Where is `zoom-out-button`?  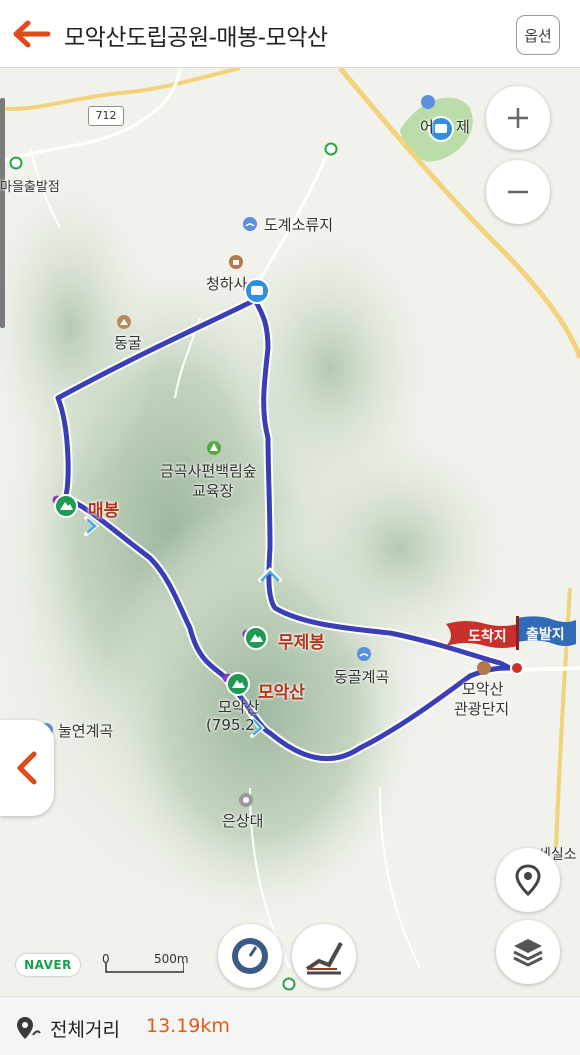 zoom-out-button is located at coordinates (518, 192).